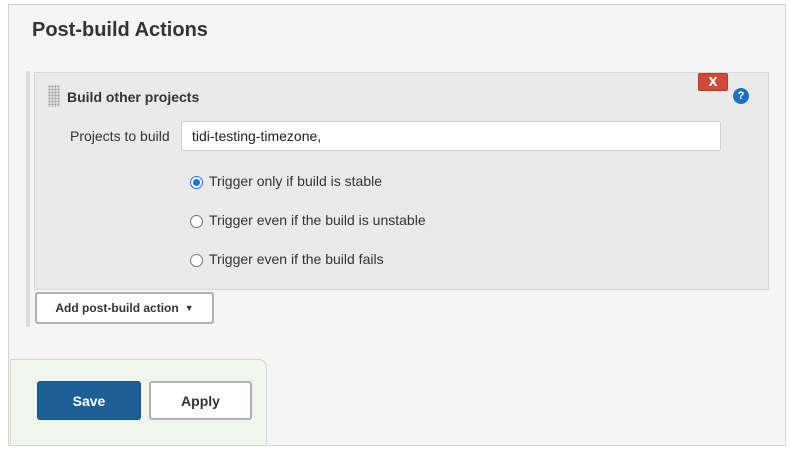 The width and height of the screenshot is (790, 457). What do you see at coordinates (196, 221) in the screenshot?
I see `radio-unstable` at bounding box center [196, 221].